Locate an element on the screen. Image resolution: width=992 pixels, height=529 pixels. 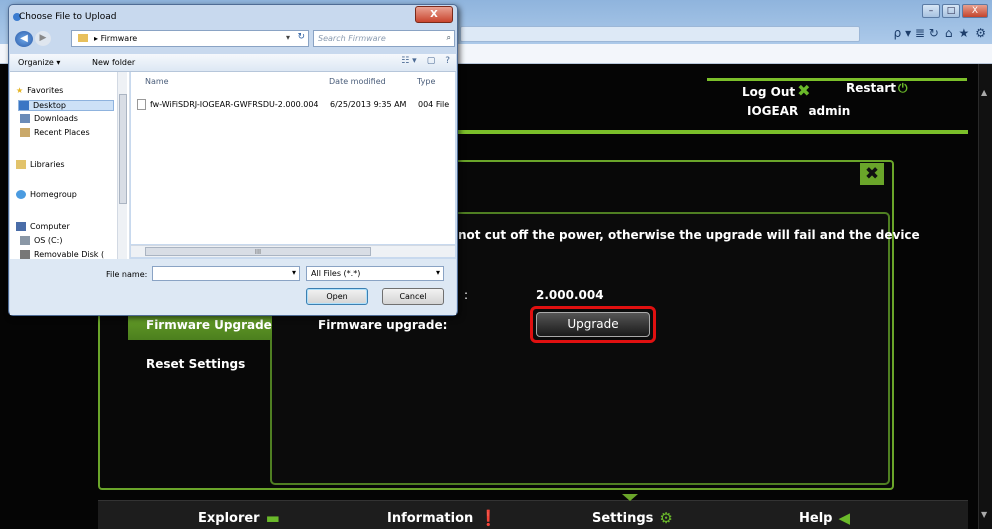
file-name-input: ▾ is located at coordinates (226, 273).